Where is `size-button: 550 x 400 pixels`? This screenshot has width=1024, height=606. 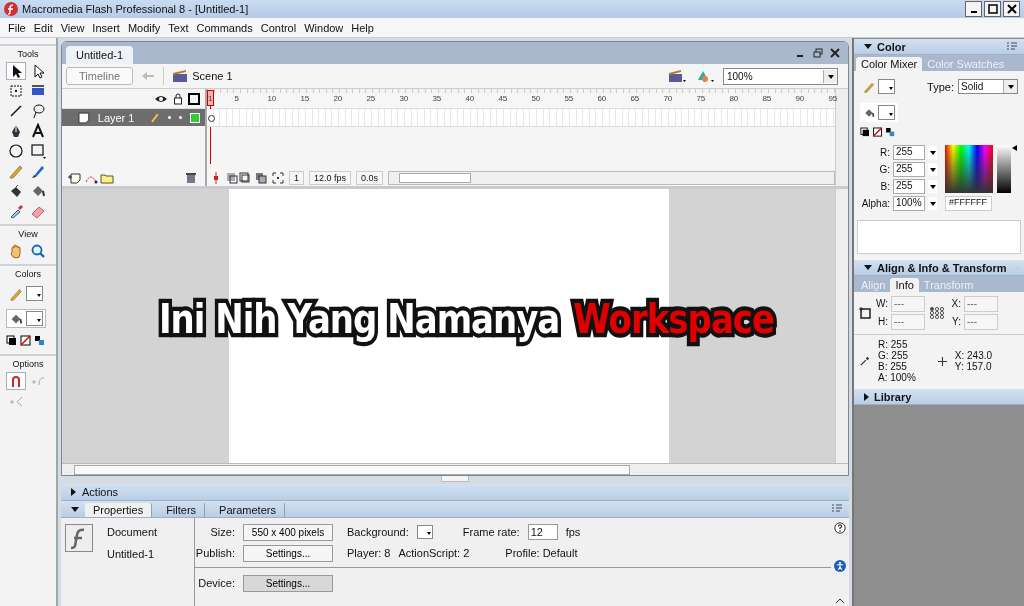
size-button: 550 x 400 pixels is located at coordinates (288, 532).